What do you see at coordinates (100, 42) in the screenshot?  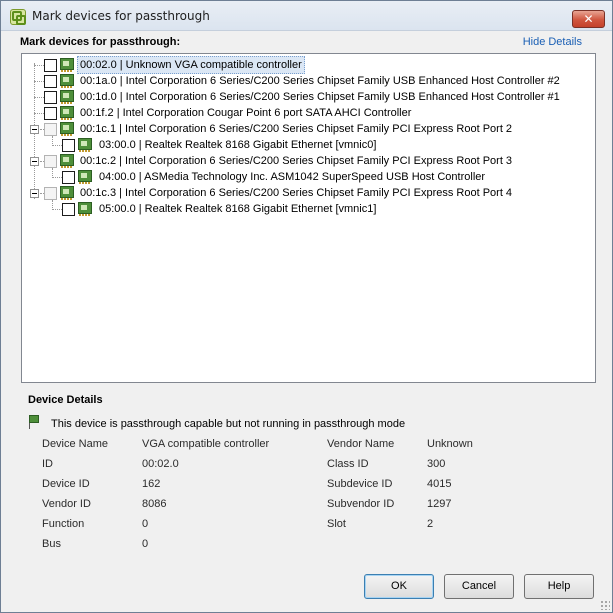 I see `device-list-header: Mark devices for passthrough:` at bounding box center [100, 42].